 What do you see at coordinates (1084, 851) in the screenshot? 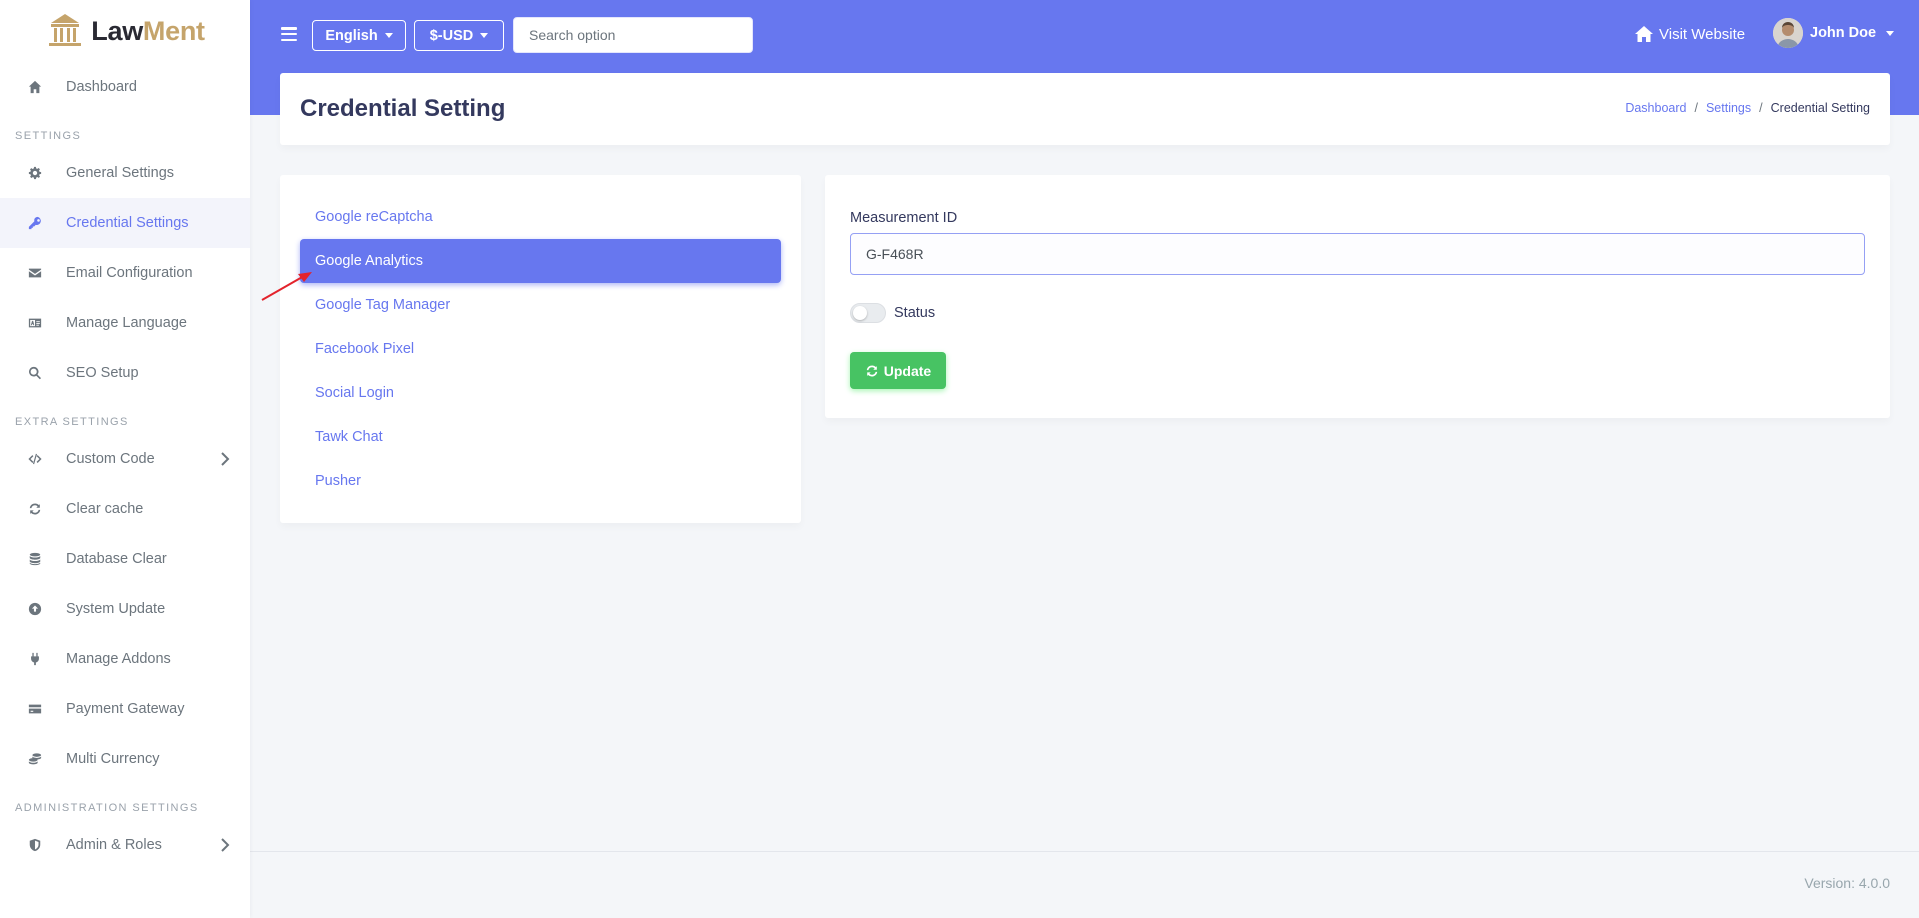
I see `footer-divider` at bounding box center [1084, 851].